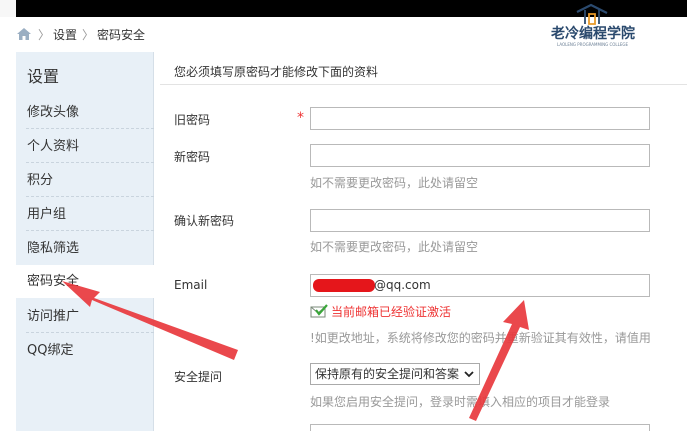 This screenshot has width=687, height=431. I want to click on new-password-input, so click(480, 155).